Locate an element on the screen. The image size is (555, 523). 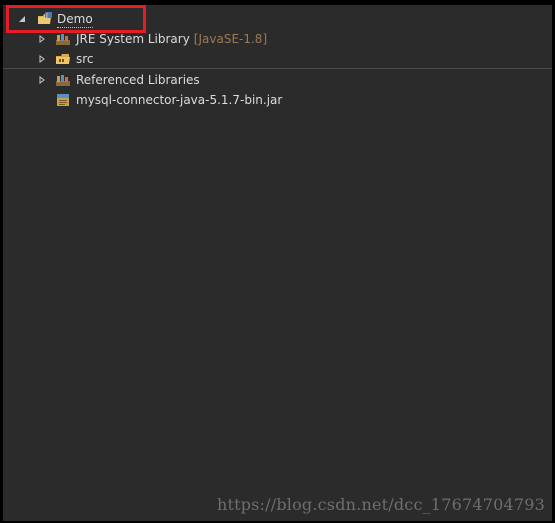
tree-item-label: JRE System Library [JavaSE-1.8] is located at coordinates (171, 39).